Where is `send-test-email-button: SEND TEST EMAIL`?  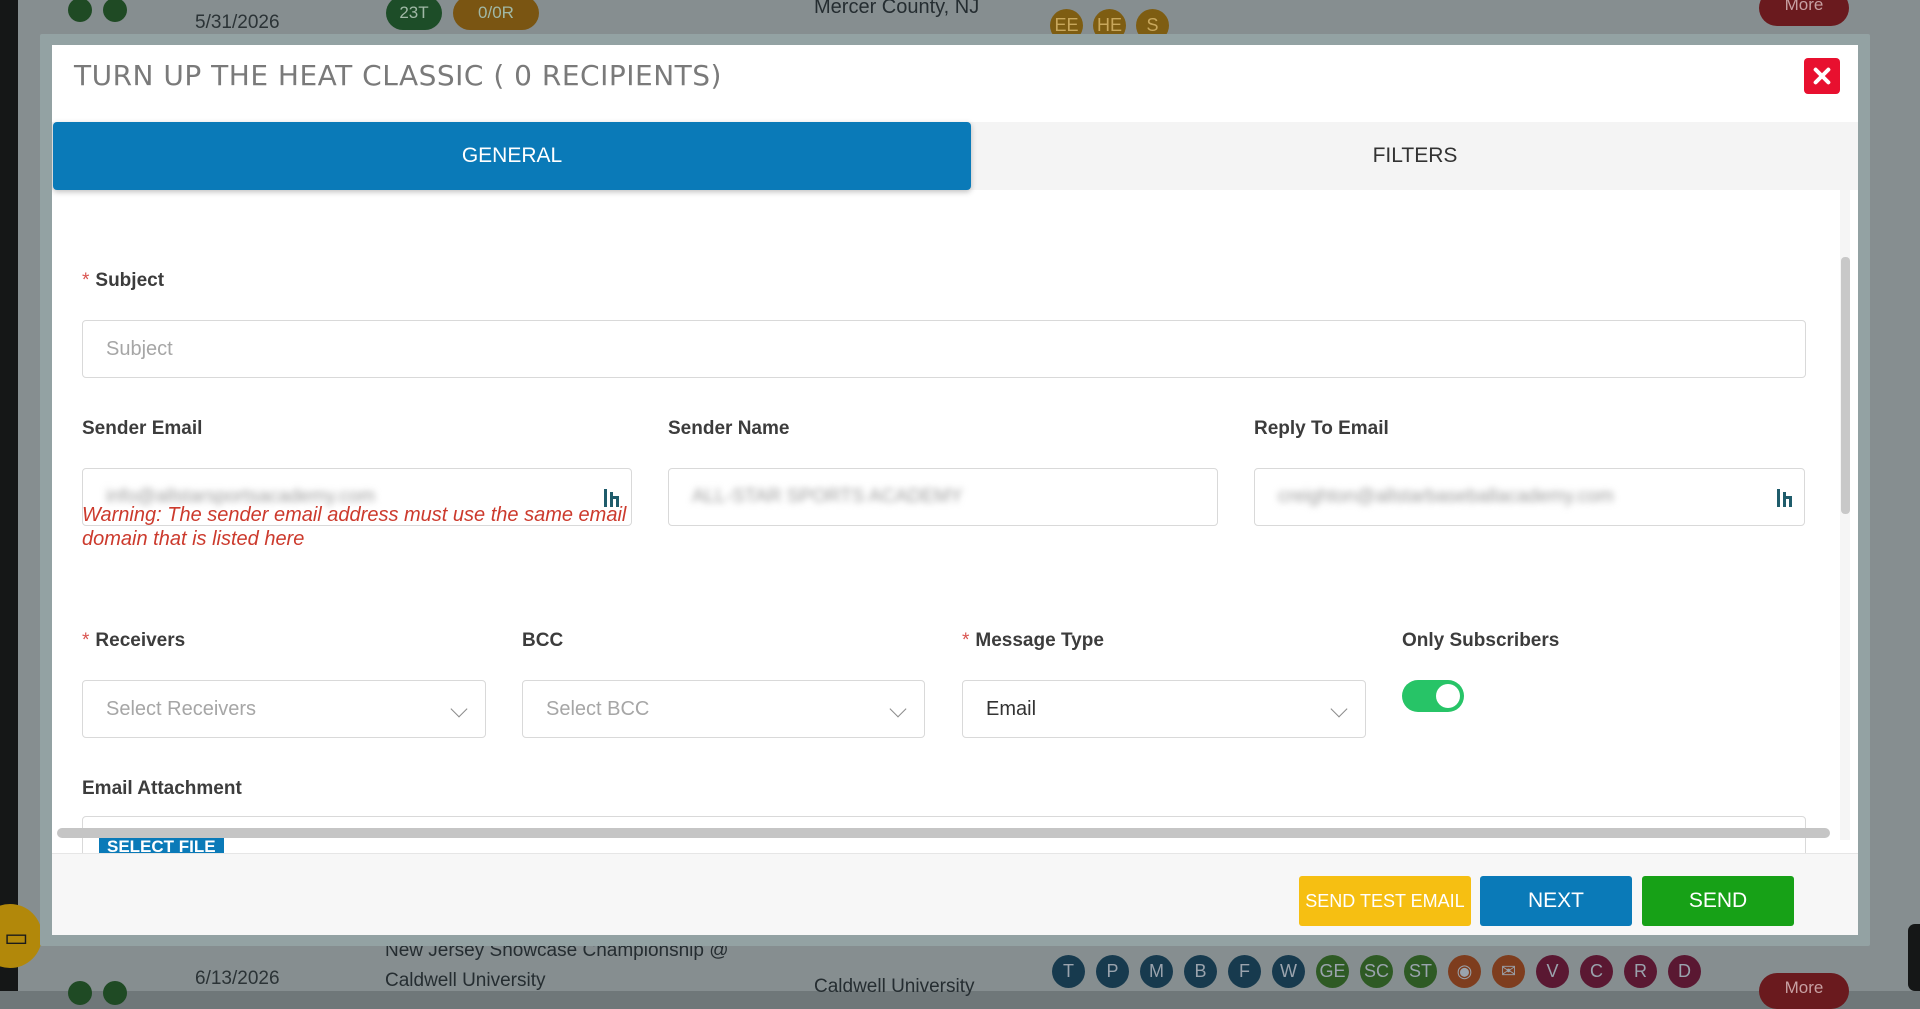 send-test-email-button: SEND TEST EMAIL is located at coordinates (1385, 901).